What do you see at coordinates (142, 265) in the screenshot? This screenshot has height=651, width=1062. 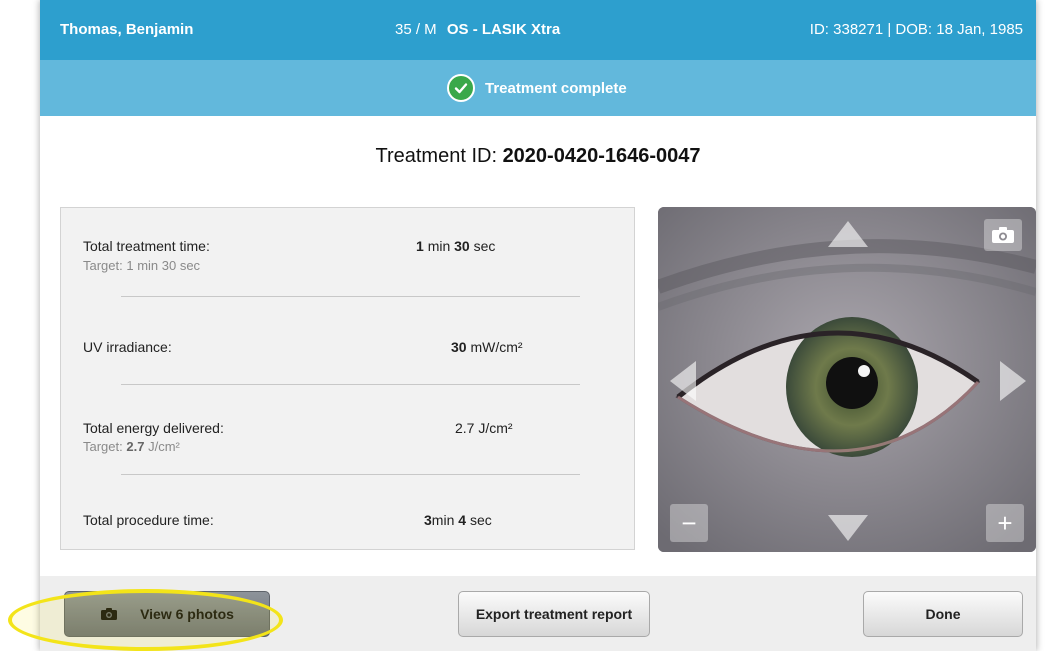 I see `treatment-time-target: Target: 1 min 30 sec` at bounding box center [142, 265].